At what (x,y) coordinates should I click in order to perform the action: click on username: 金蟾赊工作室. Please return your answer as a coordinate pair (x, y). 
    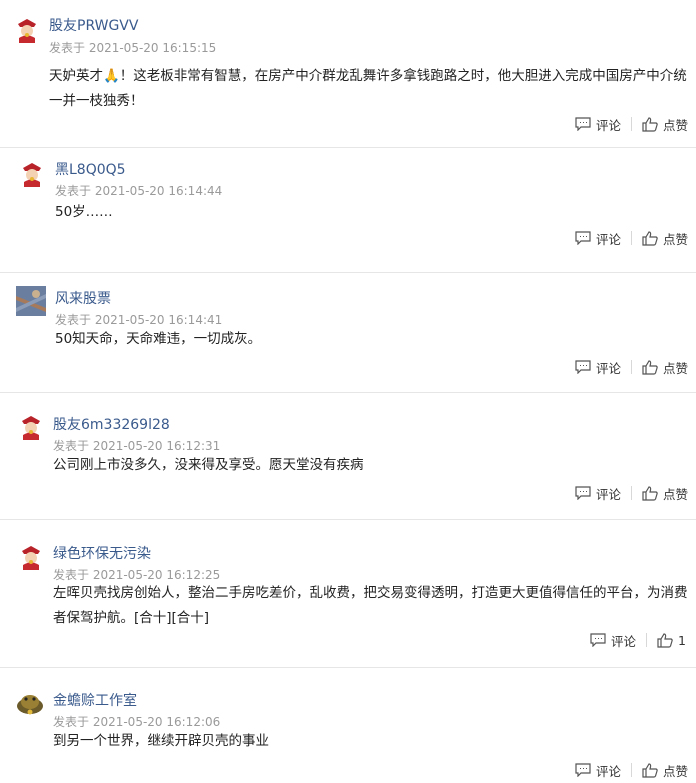
    Looking at the image, I should click on (95, 700).